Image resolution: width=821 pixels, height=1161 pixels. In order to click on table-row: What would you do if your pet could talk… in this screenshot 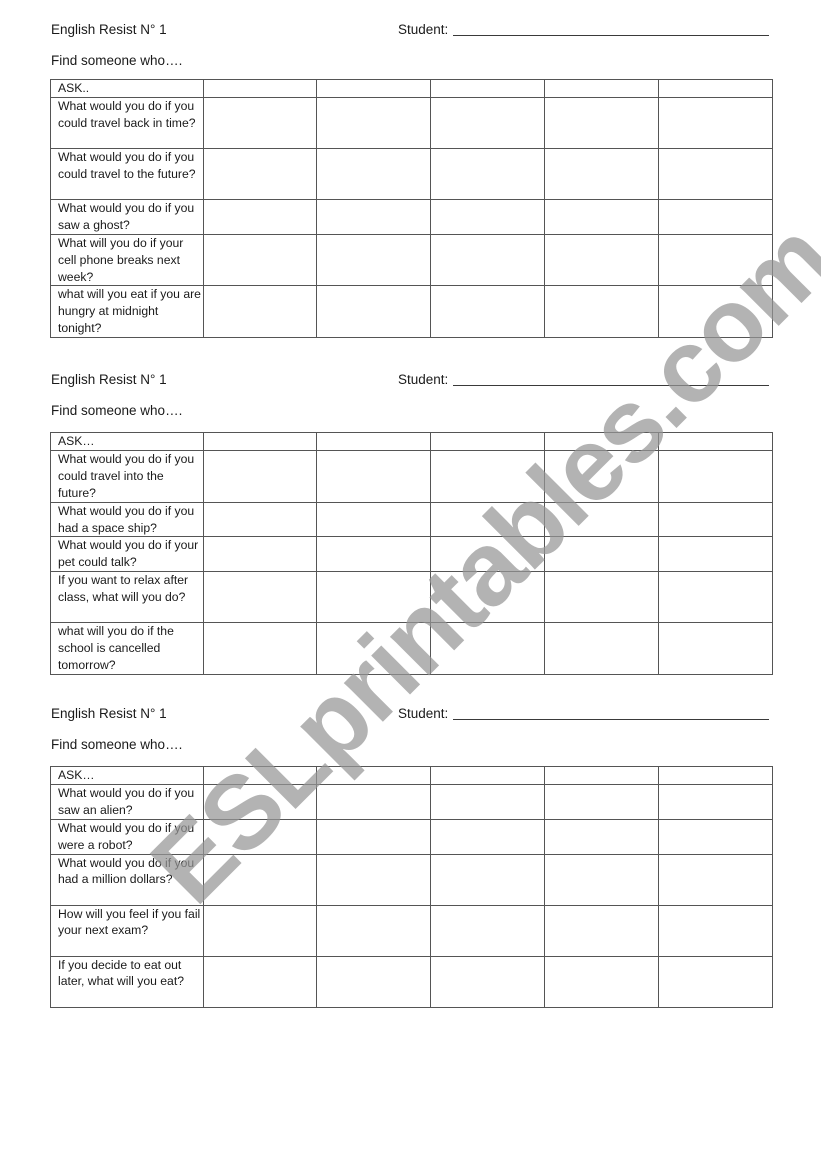, I will do `click(411, 554)`.